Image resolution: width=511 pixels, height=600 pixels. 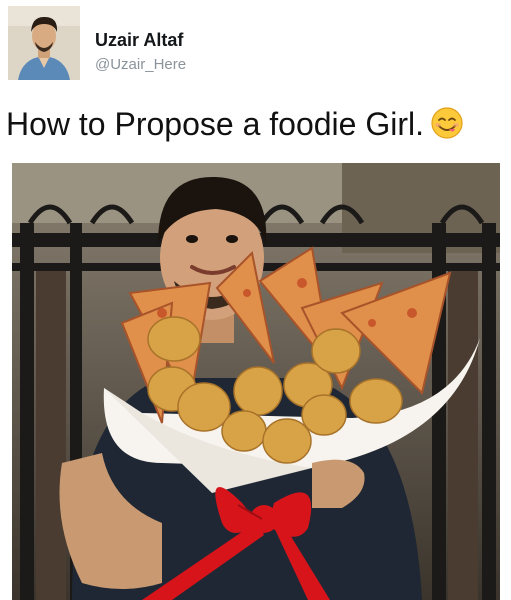 What do you see at coordinates (140, 64) in the screenshot?
I see `user-handle: @Uzair_Here` at bounding box center [140, 64].